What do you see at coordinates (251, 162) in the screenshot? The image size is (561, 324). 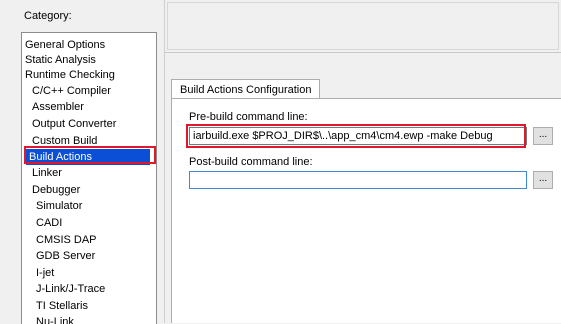 I see `postbuild-label: Post-build command line:` at bounding box center [251, 162].